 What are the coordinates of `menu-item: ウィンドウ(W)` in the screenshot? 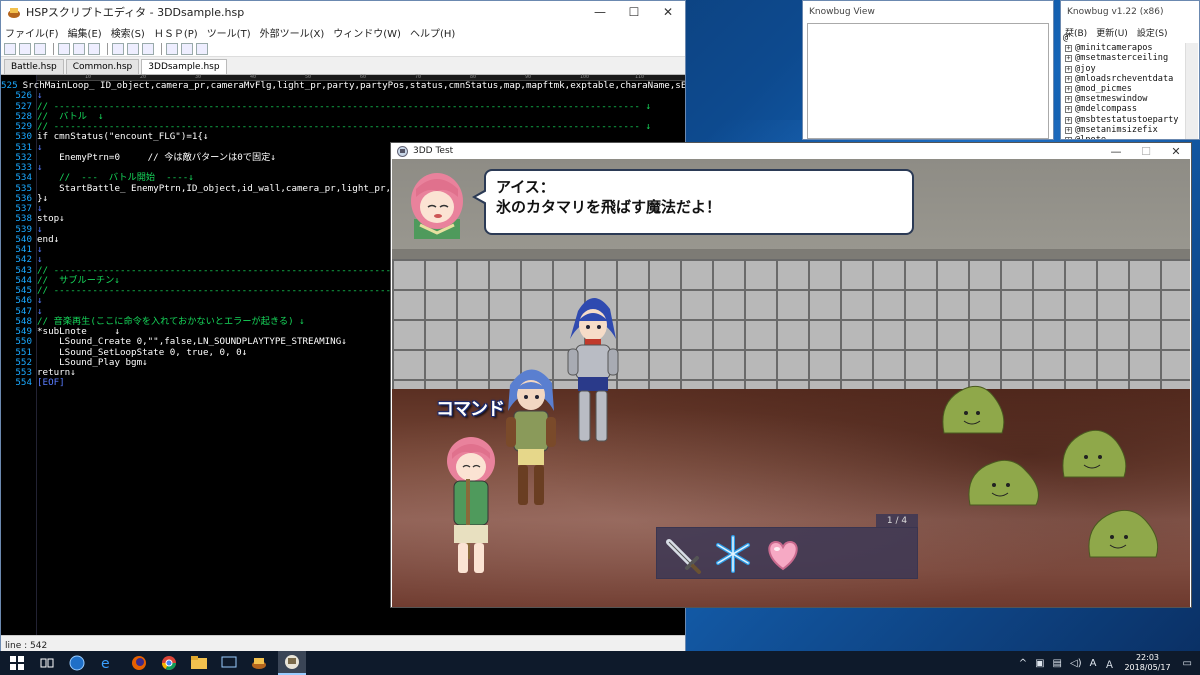 It's located at (367, 32).